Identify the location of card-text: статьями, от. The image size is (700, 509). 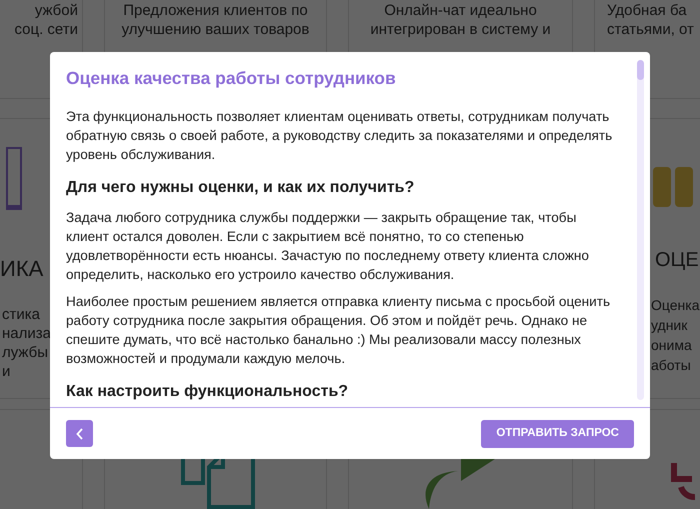
(650, 29).